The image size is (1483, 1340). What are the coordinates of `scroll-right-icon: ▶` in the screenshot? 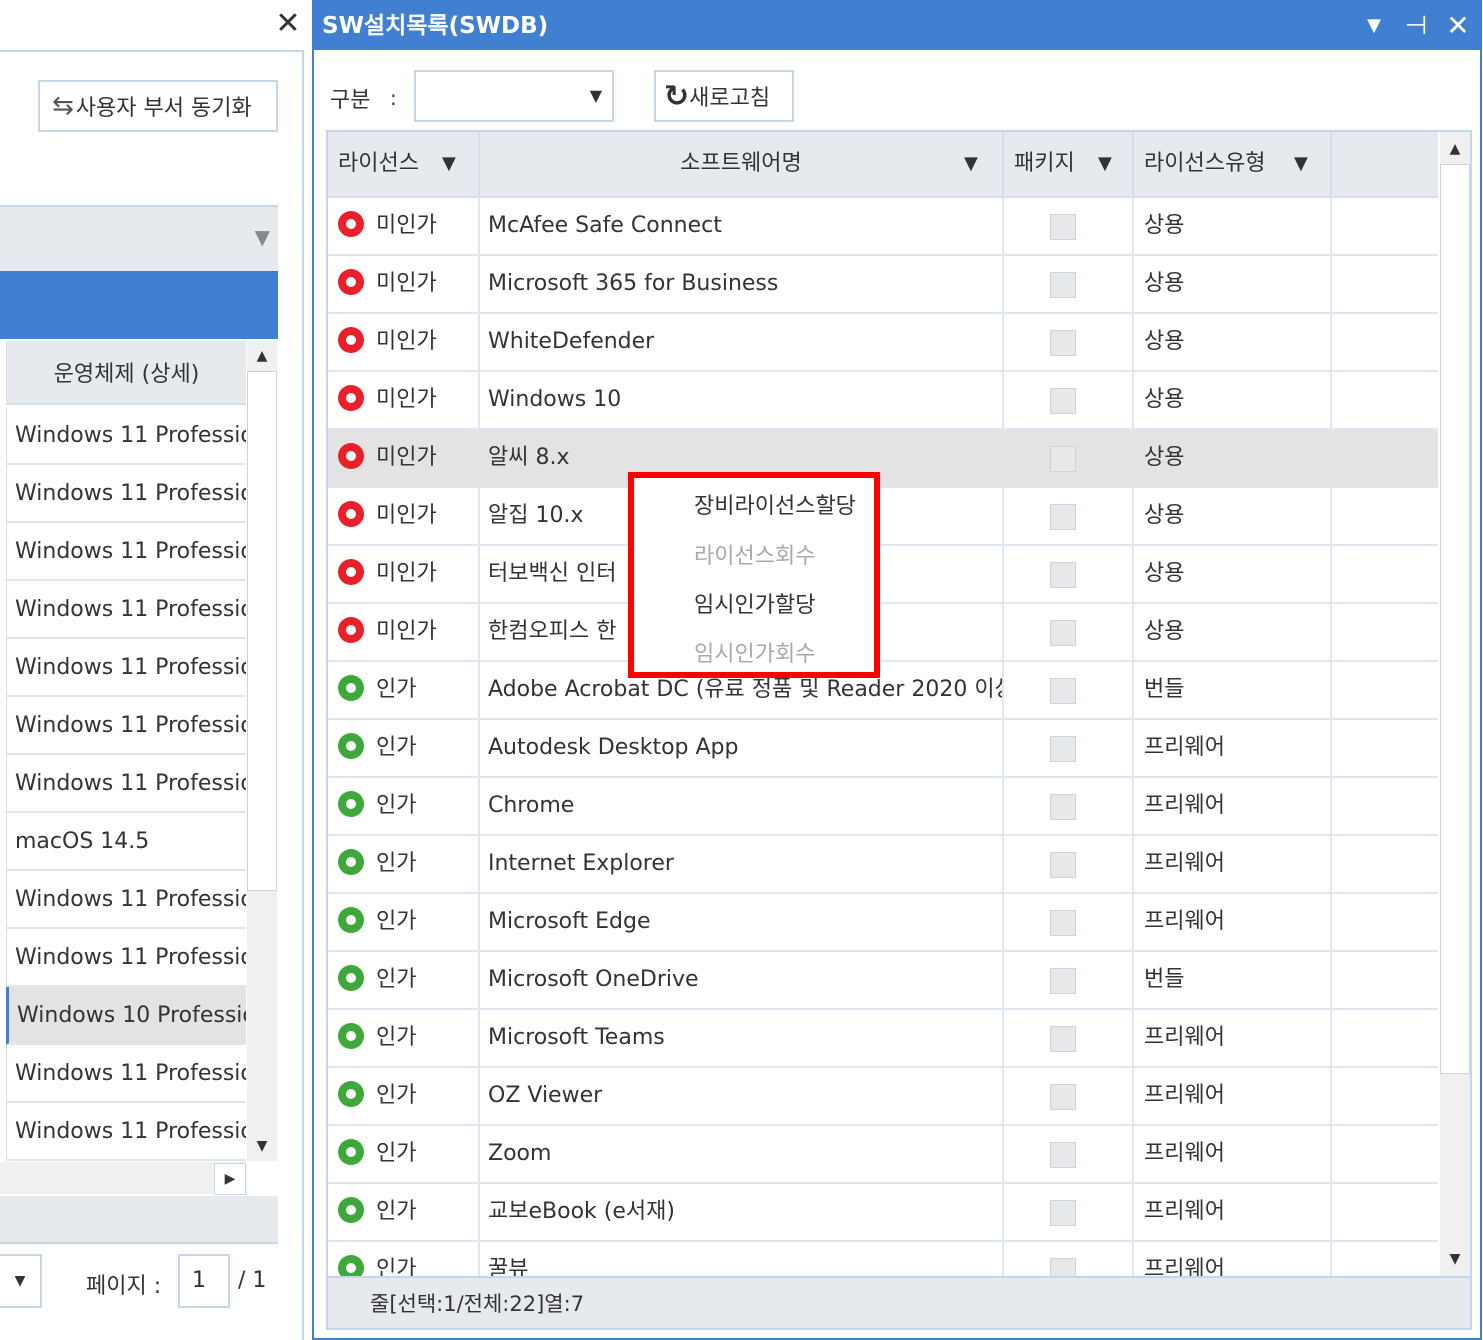 It's located at (230, 1179).